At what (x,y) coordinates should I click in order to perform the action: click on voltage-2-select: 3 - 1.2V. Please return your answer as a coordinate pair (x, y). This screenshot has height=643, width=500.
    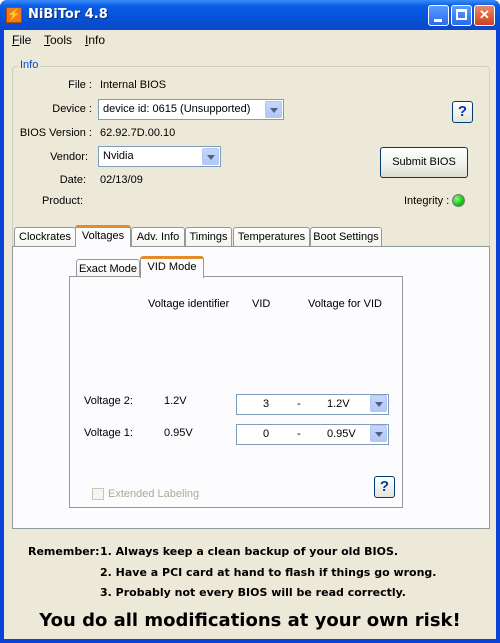
    Looking at the image, I should click on (312, 404).